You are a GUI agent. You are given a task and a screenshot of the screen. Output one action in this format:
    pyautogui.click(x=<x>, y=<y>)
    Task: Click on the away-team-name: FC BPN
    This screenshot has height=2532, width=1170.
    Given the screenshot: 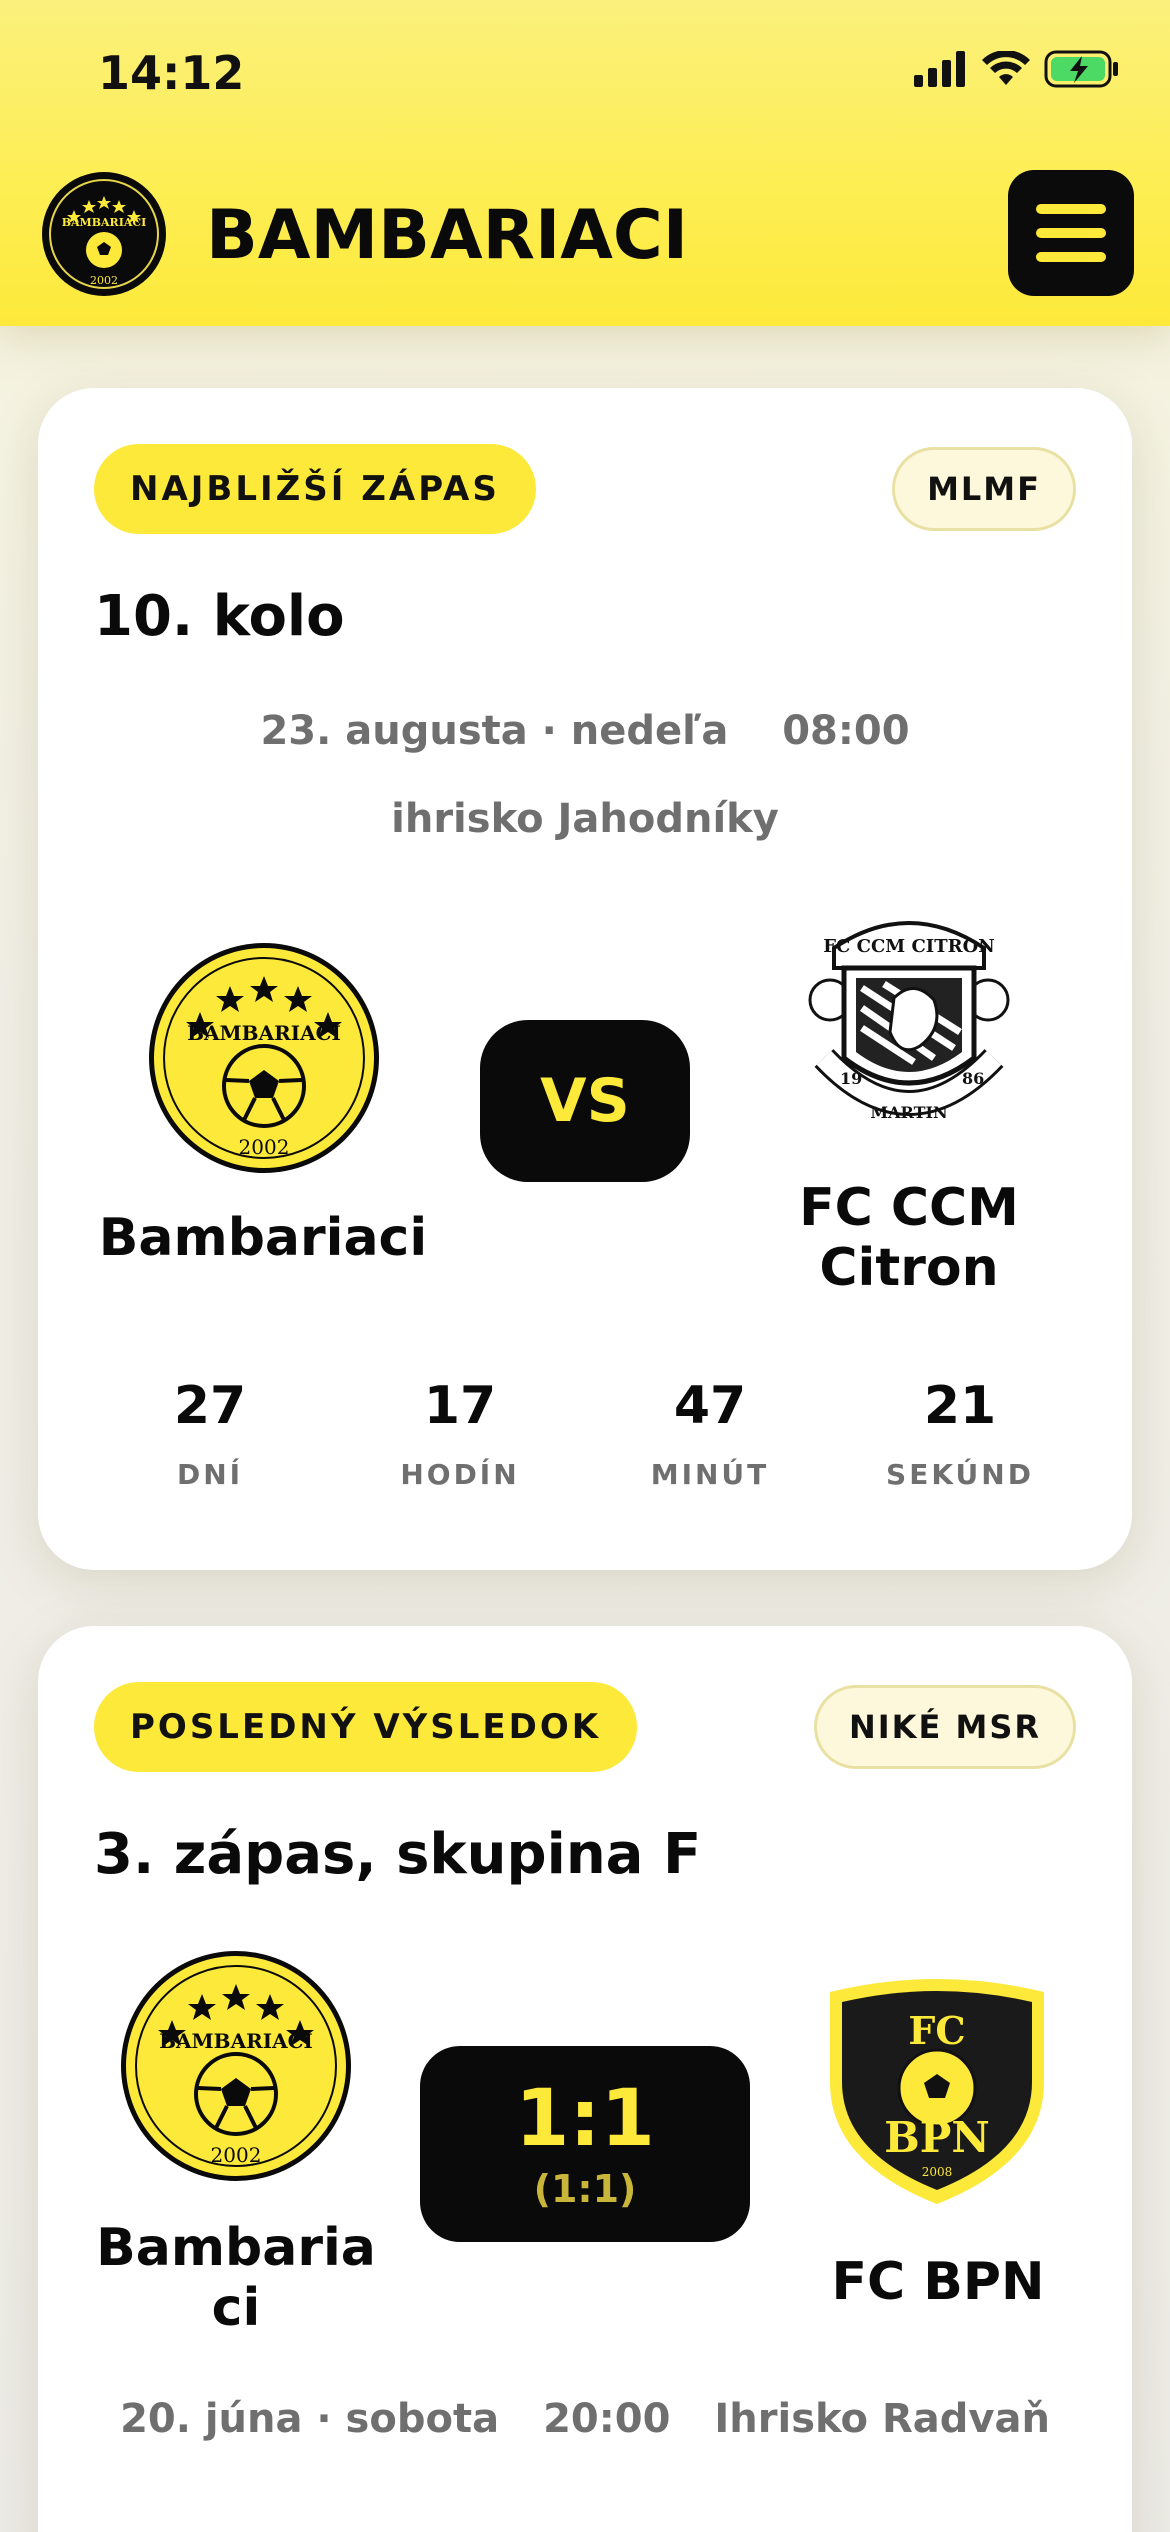 What is the action you would take?
    pyautogui.click(x=938, y=2282)
    